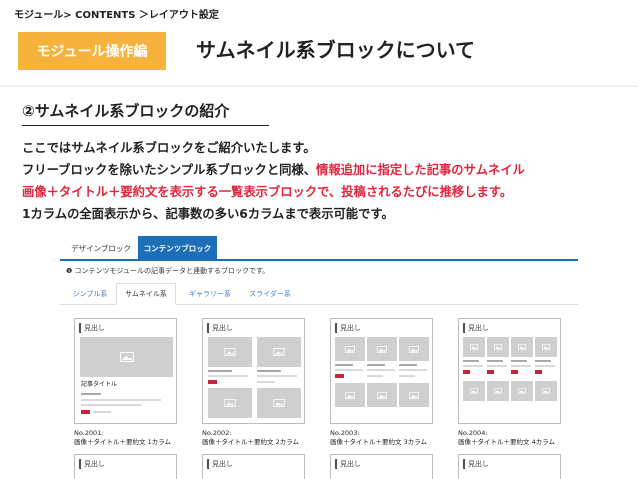  I want to click on category-subtabs: シンプル系 サムネイル系 ギャラリー系 スライダー系, so click(319, 294).